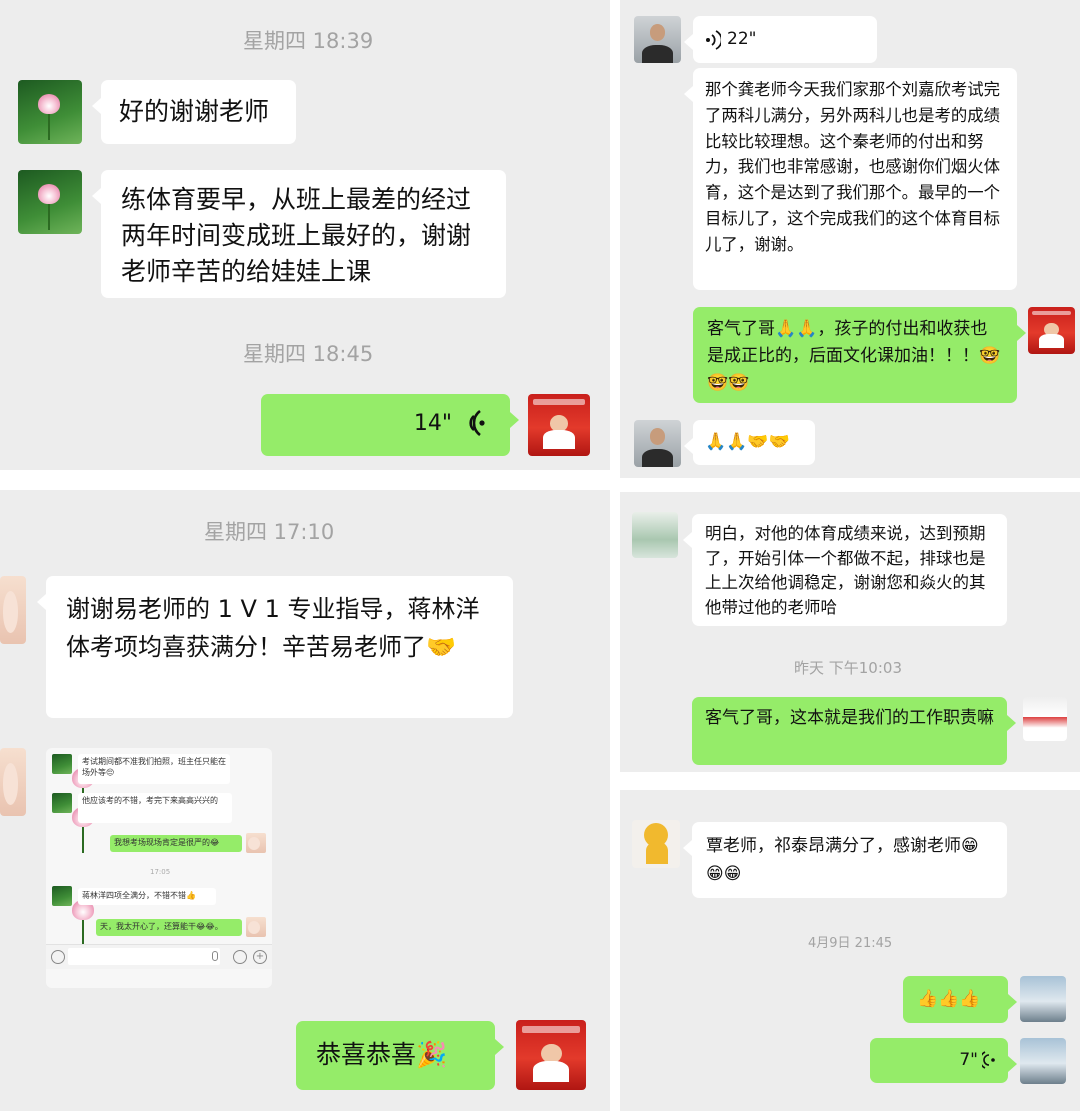  I want to click on mic-icon, so click(215, 956).